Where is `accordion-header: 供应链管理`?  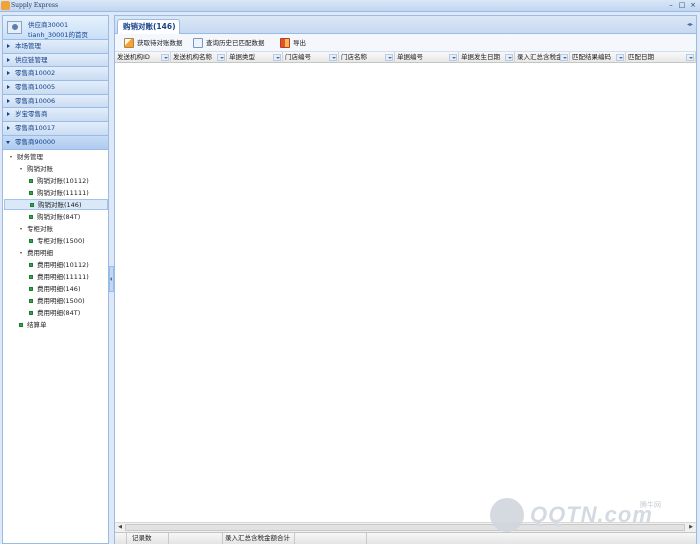 accordion-header: 供应链管理 is located at coordinates (55, 60).